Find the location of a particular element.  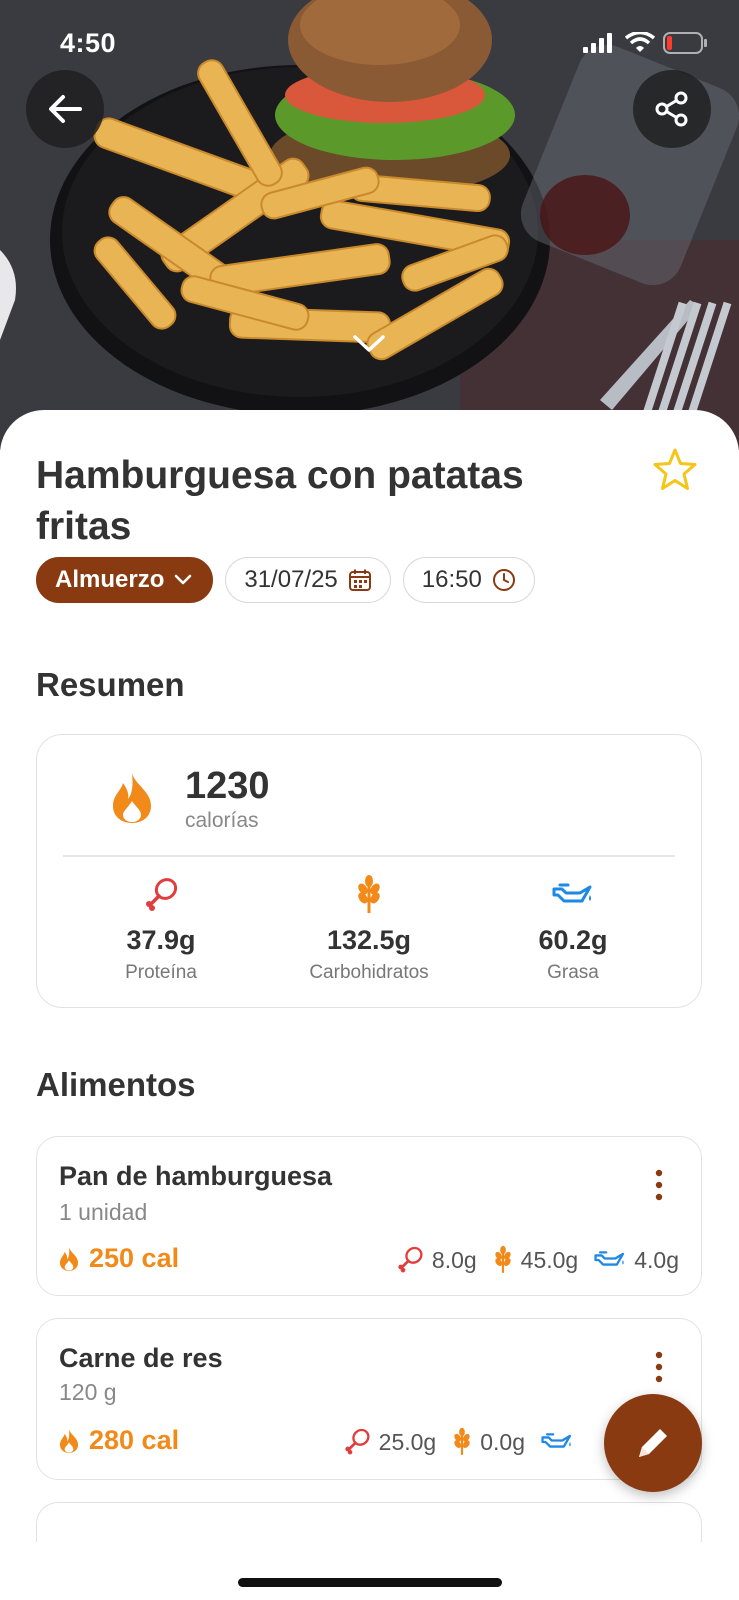

food-item: Pan de hamburguesa 1 unidad 250 cal 8.0g is located at coordinates (369, 1216).